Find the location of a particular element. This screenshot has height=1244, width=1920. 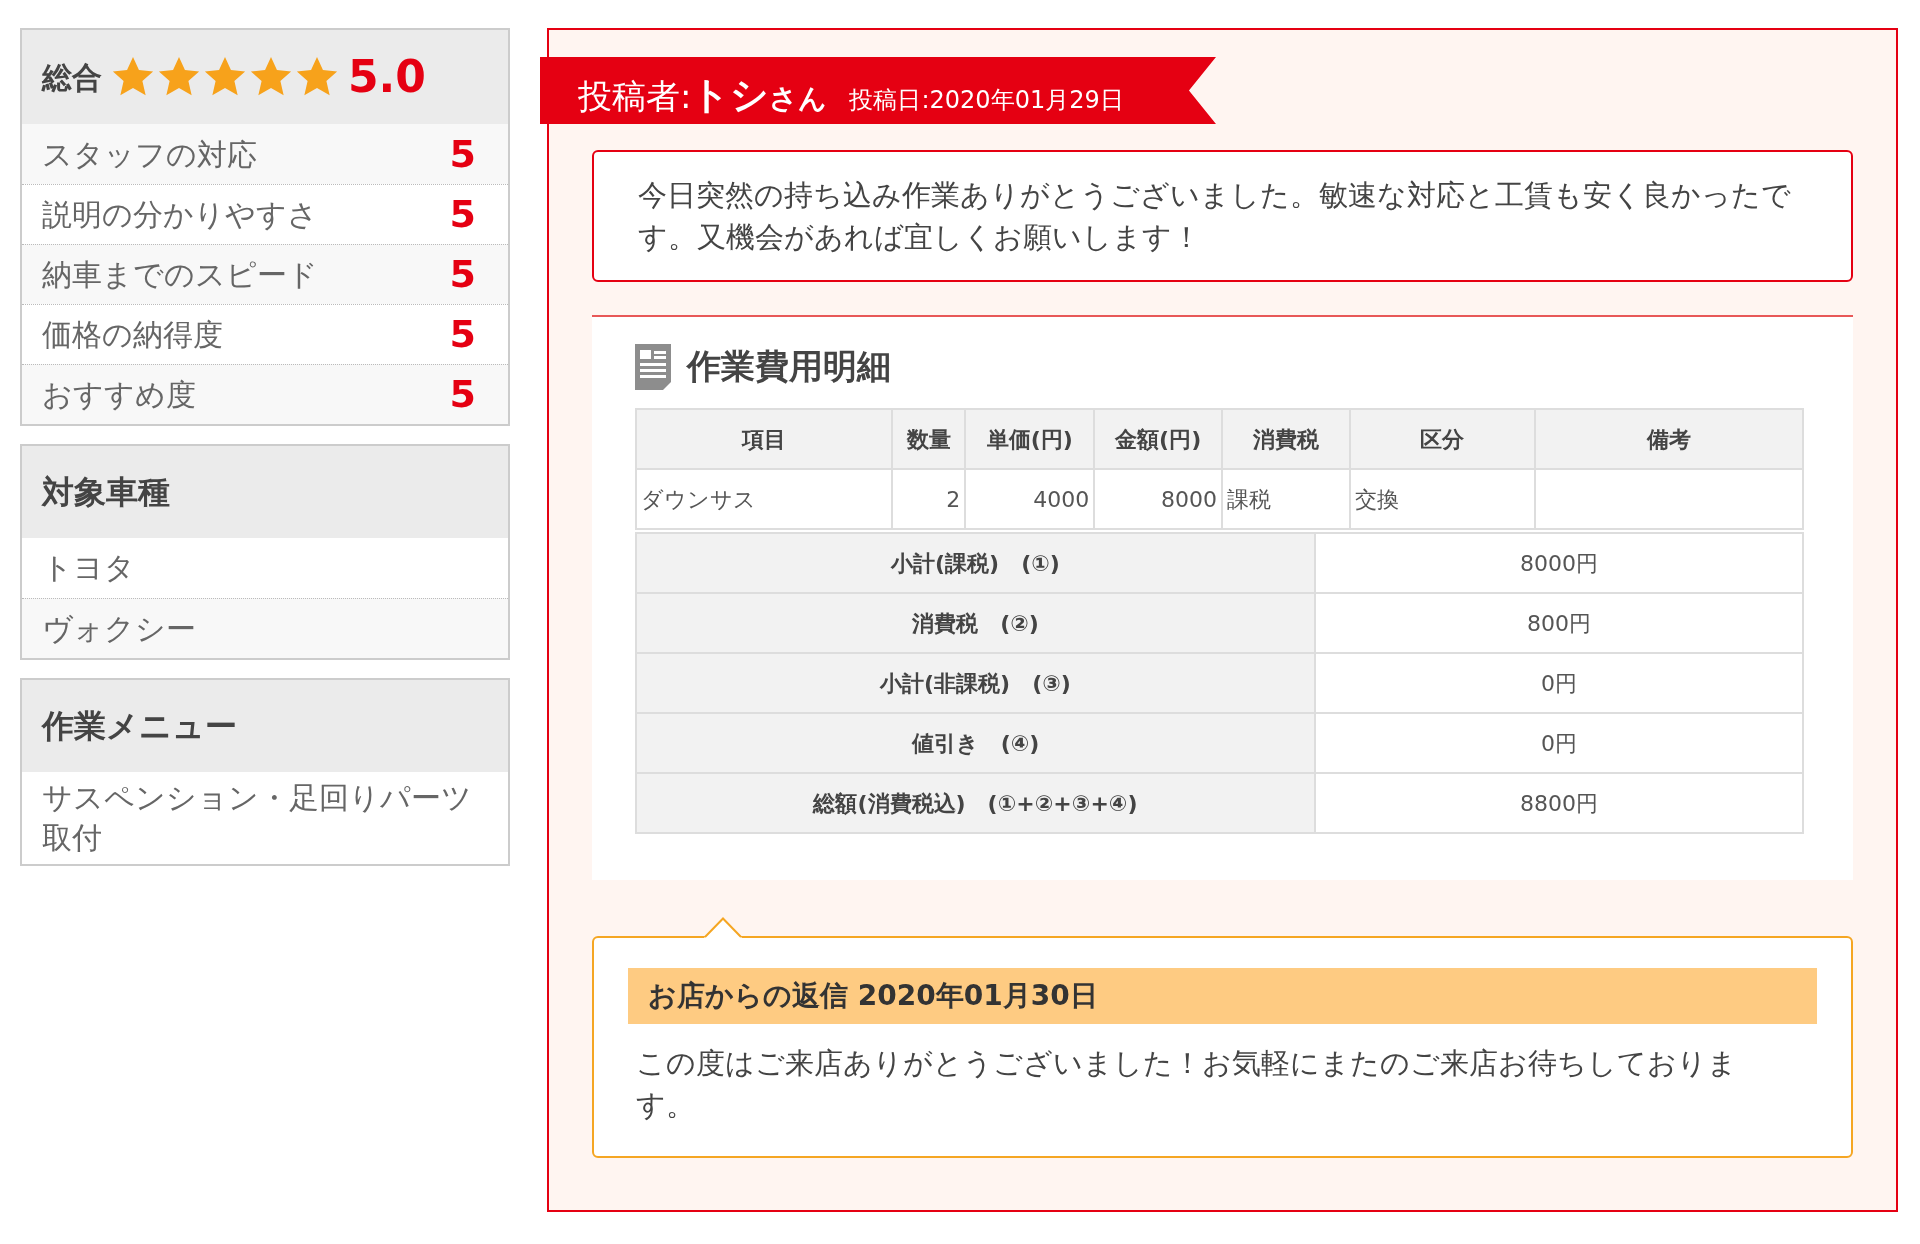

summary-label: 総額(消費税込) (①+②+③+④) is located at coordinates (975, 803).